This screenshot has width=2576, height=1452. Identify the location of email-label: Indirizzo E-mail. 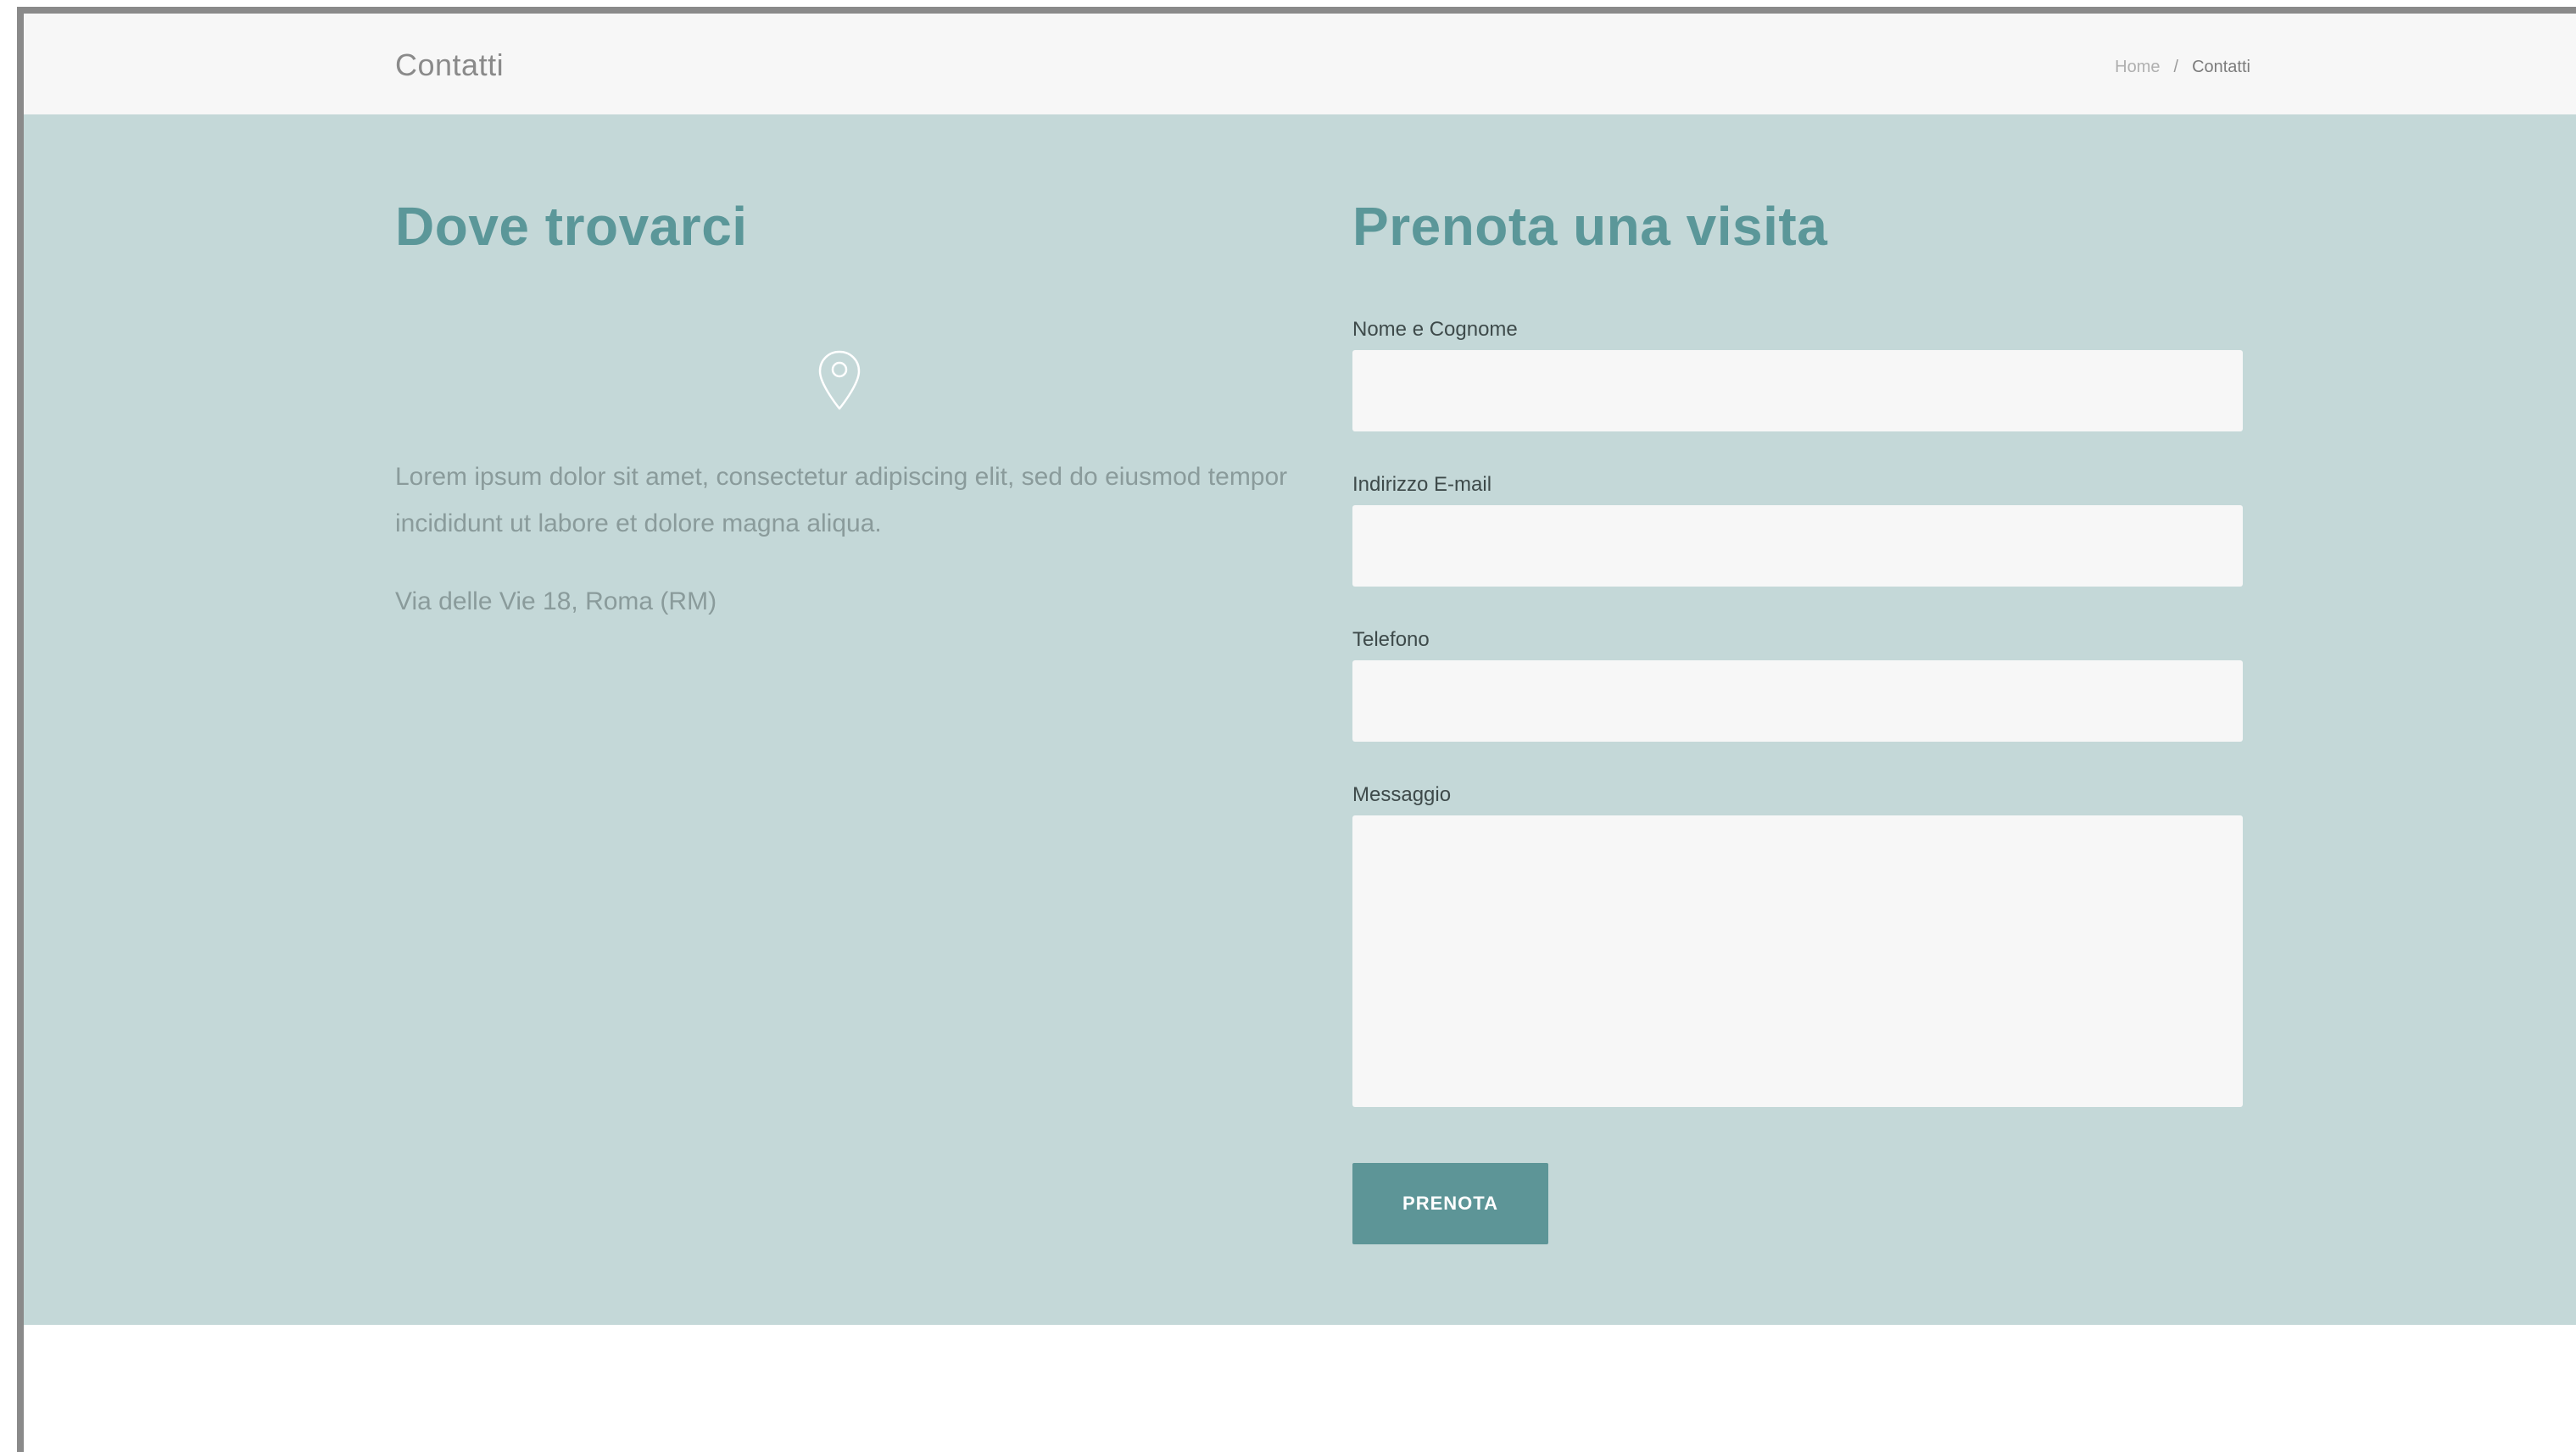
(1422, 484).